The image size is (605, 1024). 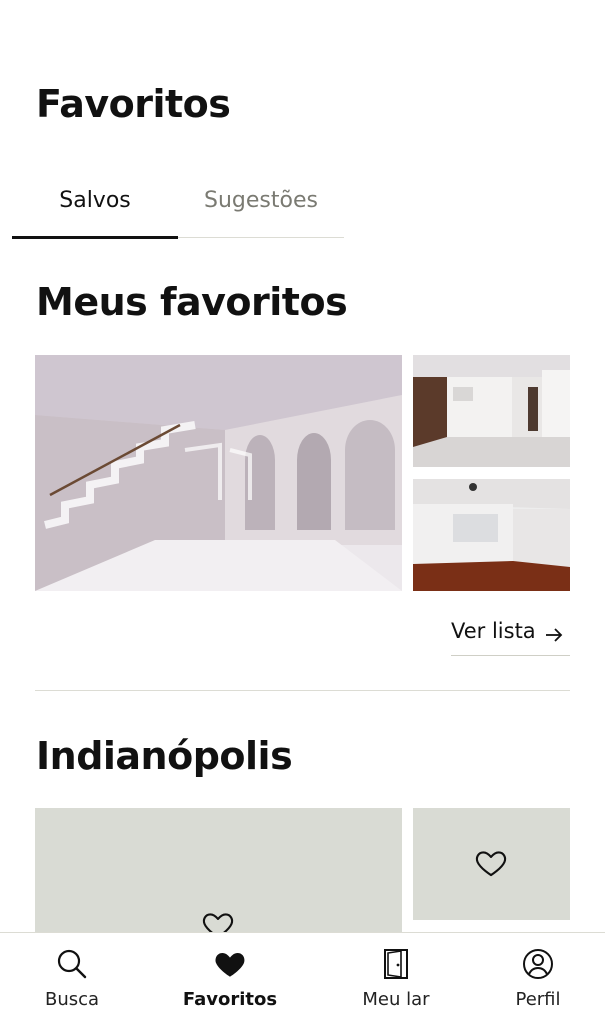 What do you see at coordinates (261, 200) in the screenshot?
I see `tab-sugestoes-label: Sugestões` at bounding box center [261, 200].